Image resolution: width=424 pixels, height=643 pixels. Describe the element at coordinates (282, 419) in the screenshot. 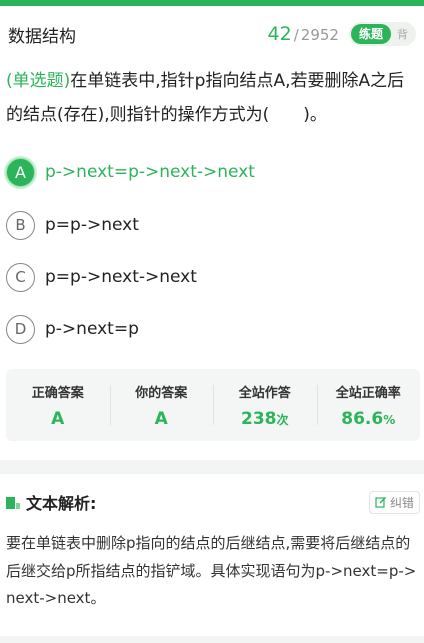

I see `attempts-unit: 次` at that location.